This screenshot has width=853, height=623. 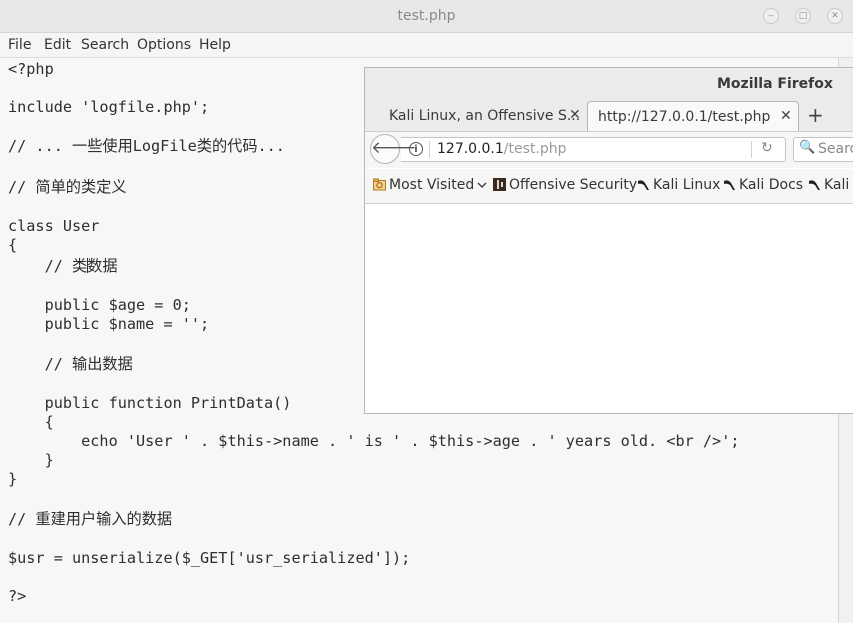 I want to click on bookmark-label: Kali Linux, so click(x=687, y=185).